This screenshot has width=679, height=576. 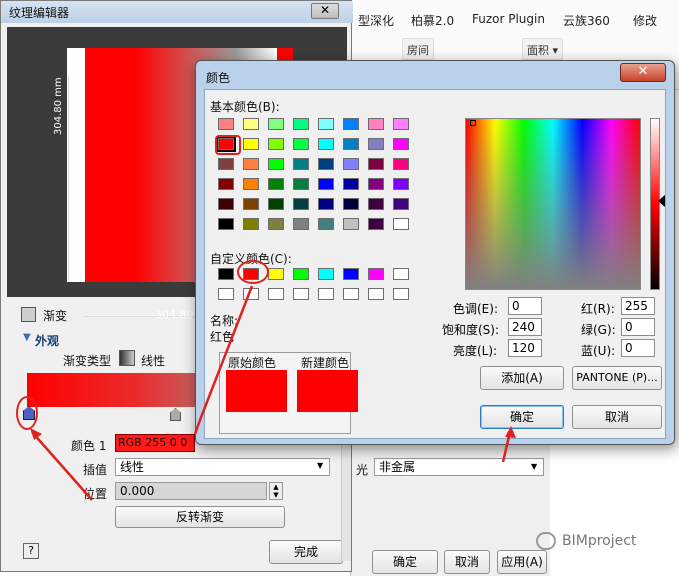 What do you see at coordinates (127, 358) in the screenshot?
I see `gradient-type-icon` at bounding box center [127, 358].